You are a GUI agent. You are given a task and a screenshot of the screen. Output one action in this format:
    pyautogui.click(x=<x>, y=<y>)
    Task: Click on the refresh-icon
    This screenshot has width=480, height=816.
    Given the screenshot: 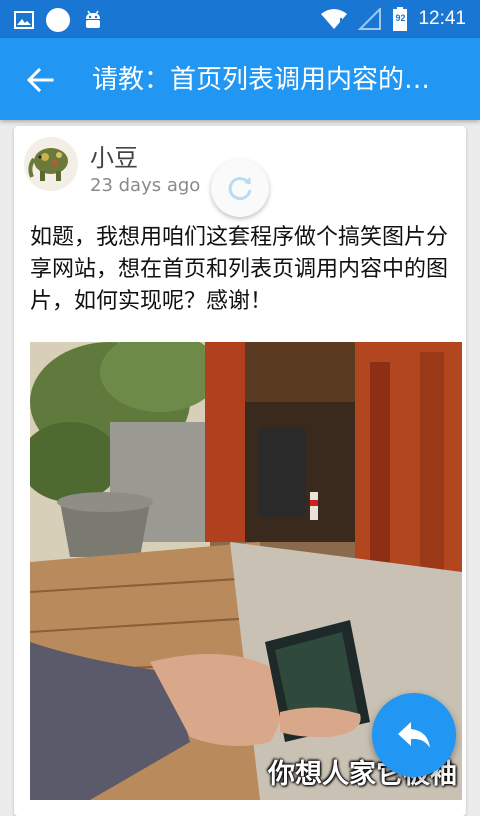 What is the action you would take?
    pyautogui.click(x=240, y=188)
    